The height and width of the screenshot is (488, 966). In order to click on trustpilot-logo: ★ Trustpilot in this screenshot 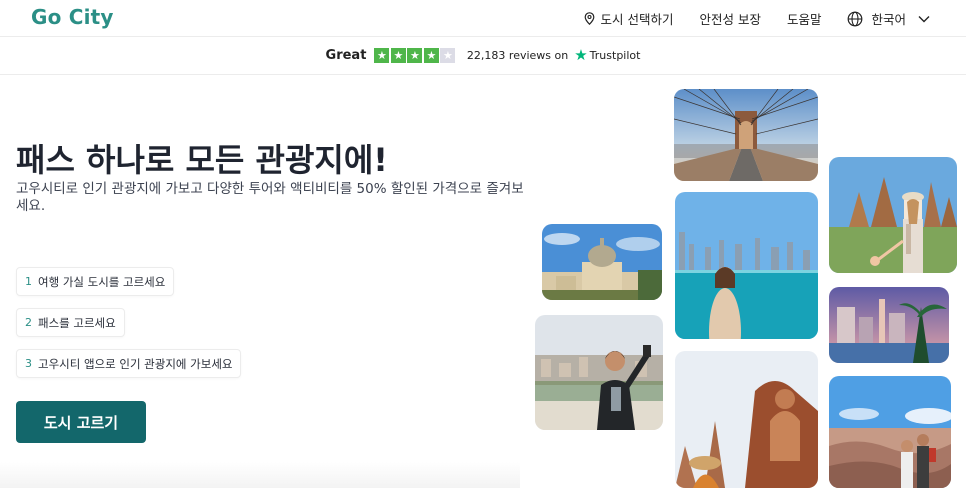, I will do `click(607, 55)`.